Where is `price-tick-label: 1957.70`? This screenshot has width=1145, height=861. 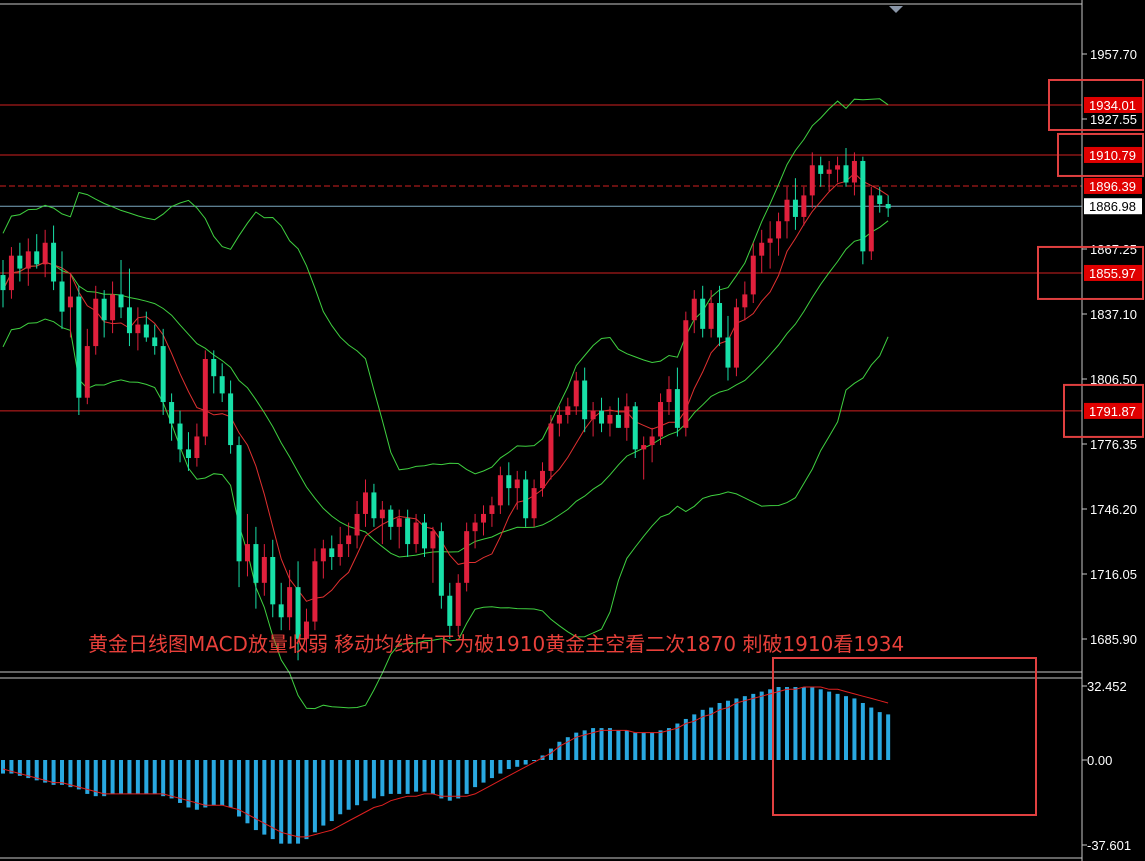 price-tick-label: 1957.70 is located at coordinates (1113, 54).